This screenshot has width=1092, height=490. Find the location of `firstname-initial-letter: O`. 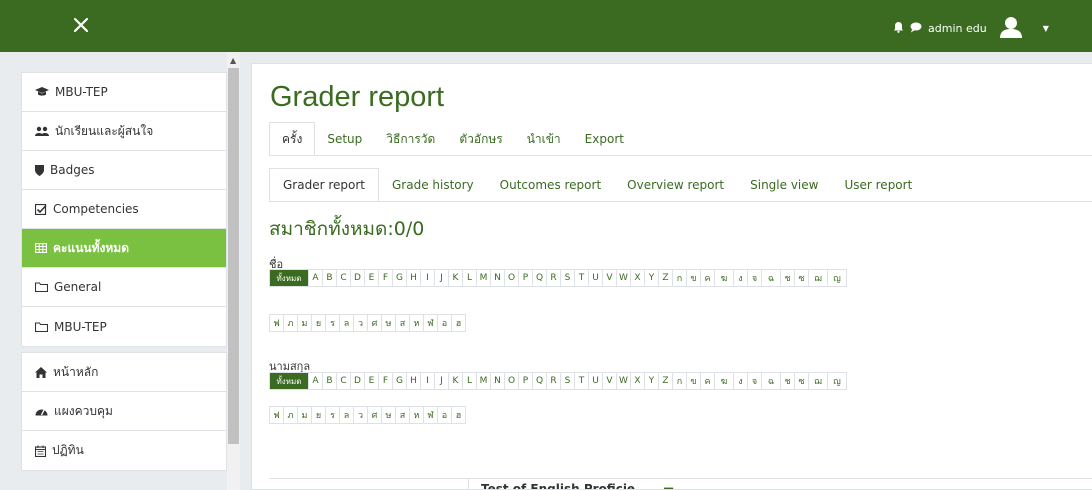

firstname-initial-letter: O is located at coordinates (511, 278).